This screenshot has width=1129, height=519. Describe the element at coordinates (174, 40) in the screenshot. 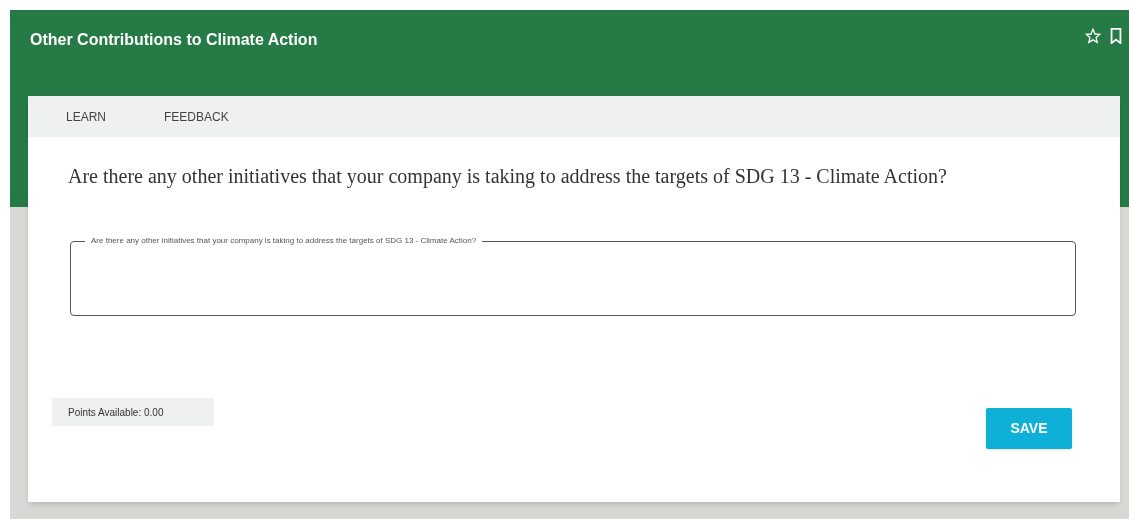

I see `page-title: Other Contributions to Climate Action` at that location.